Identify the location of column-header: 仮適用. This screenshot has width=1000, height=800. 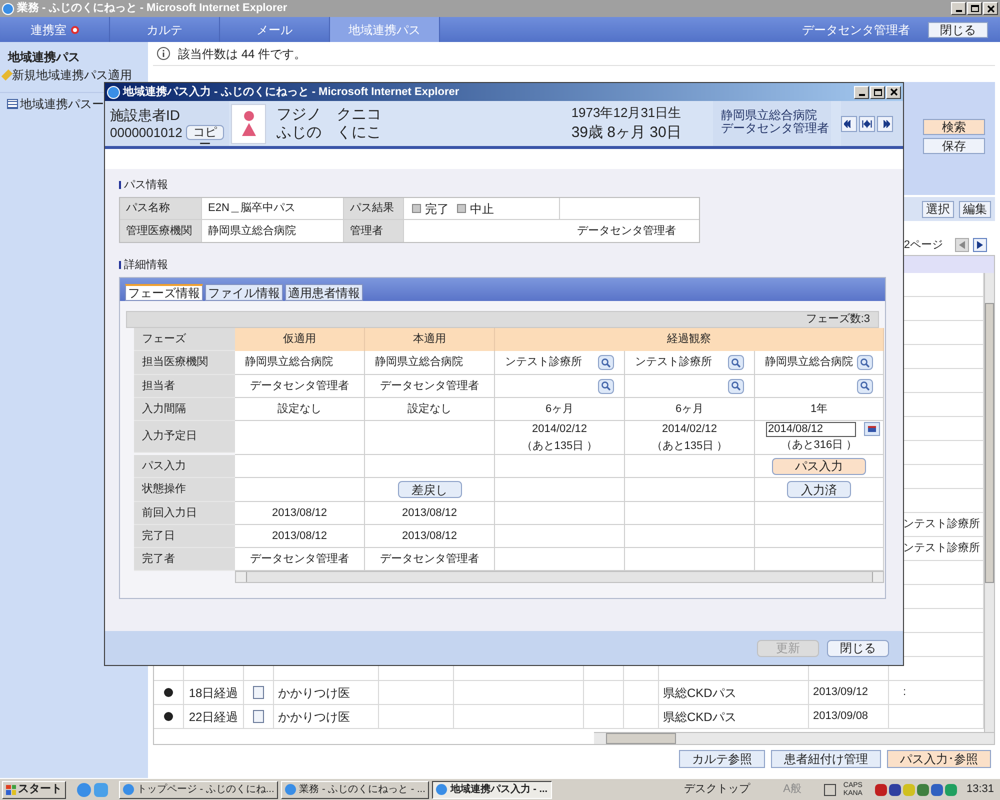
(299, 340).